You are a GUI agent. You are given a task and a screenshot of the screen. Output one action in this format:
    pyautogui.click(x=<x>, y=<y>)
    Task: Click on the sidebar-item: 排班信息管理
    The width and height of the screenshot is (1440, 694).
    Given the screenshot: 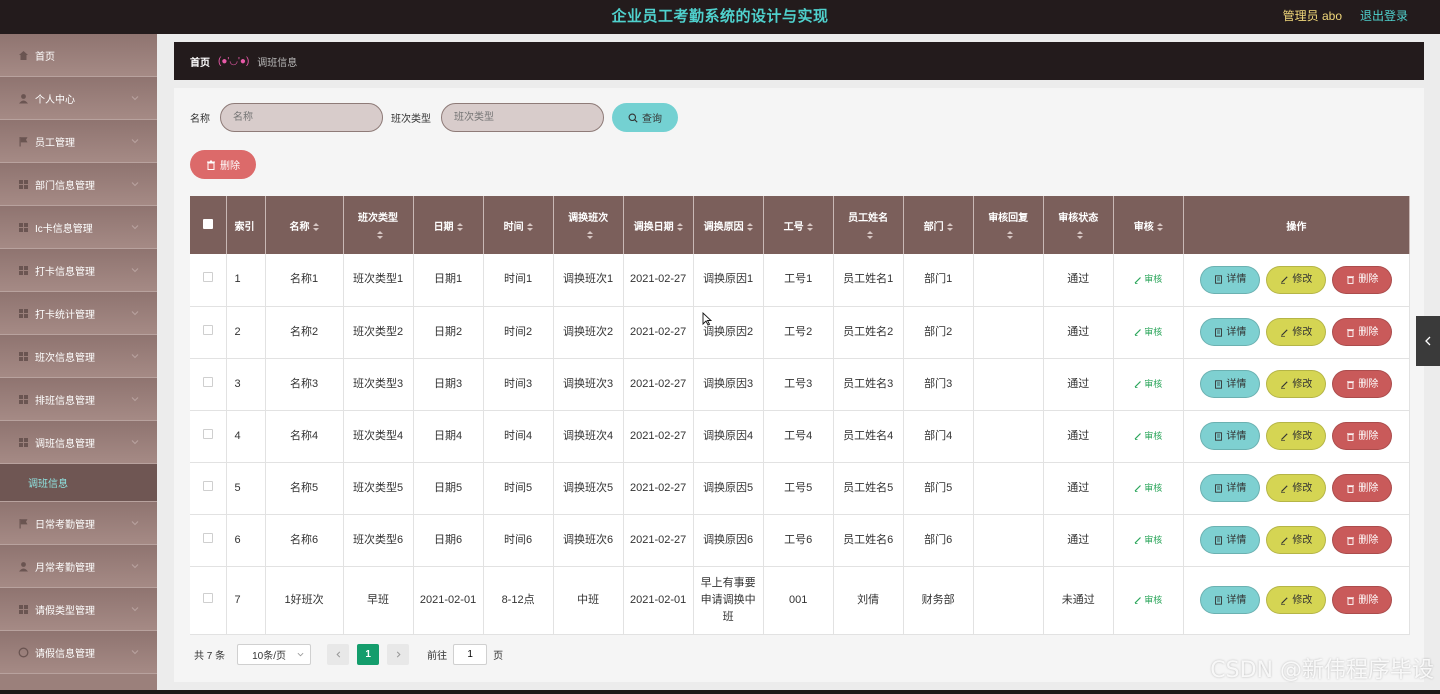 What is the action you would take?
    pyautogui.click(x=78, y=399)
    